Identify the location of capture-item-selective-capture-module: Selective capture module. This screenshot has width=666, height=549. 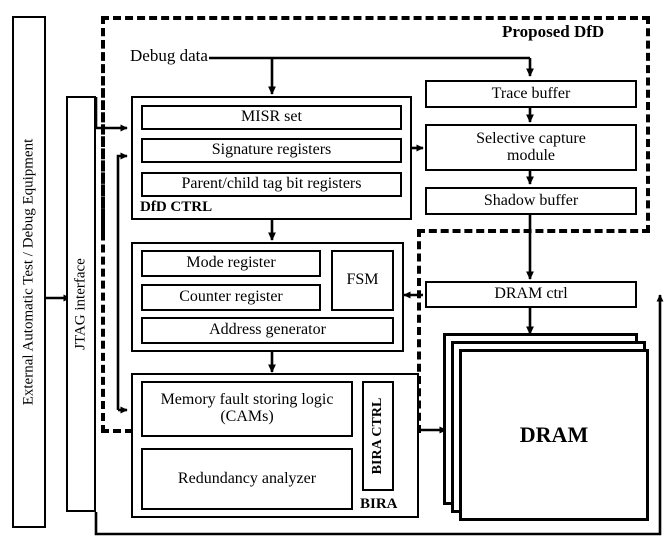
(531, 147).